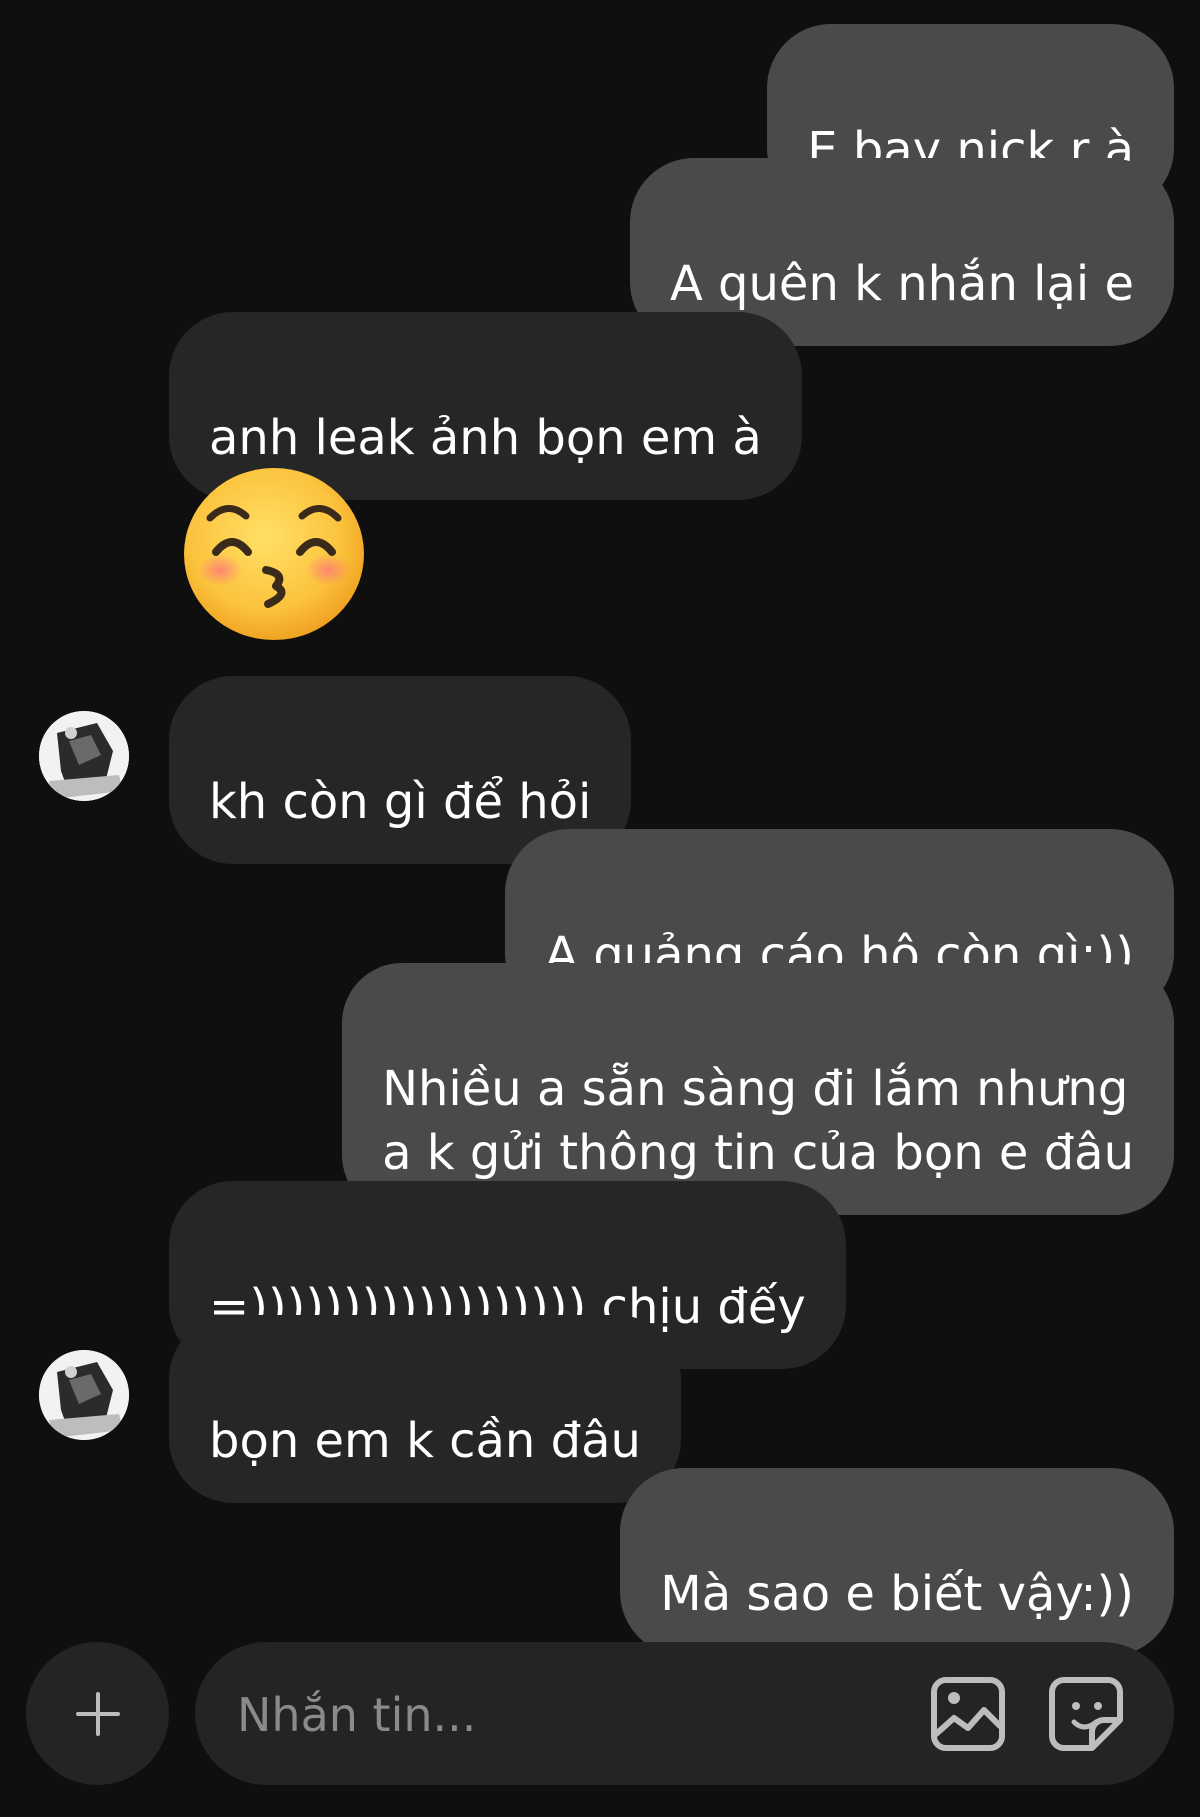  I want to click on message-bubble-received: bọn em k cần đâu, so click(425, 1409).